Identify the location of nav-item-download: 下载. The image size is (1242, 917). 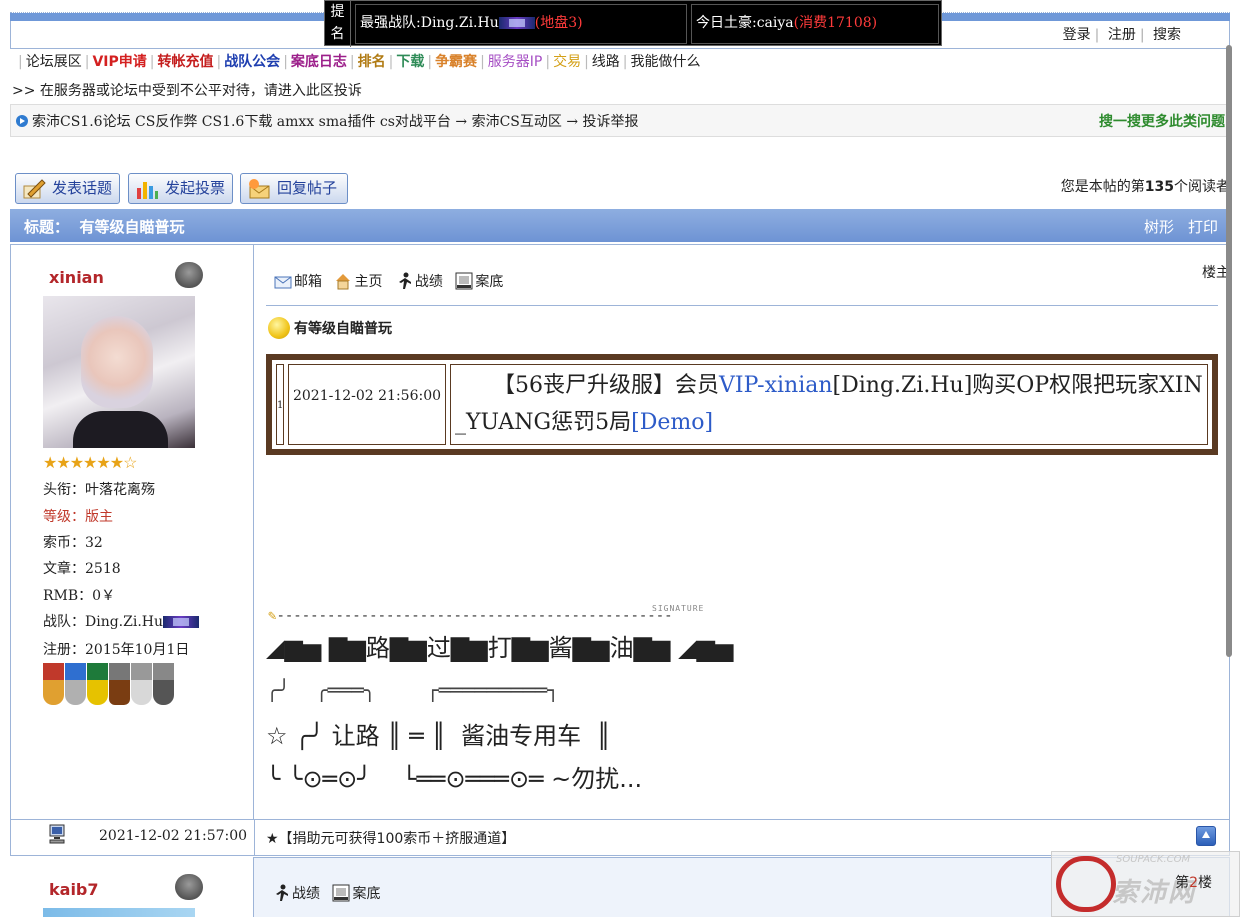
(410, 62).